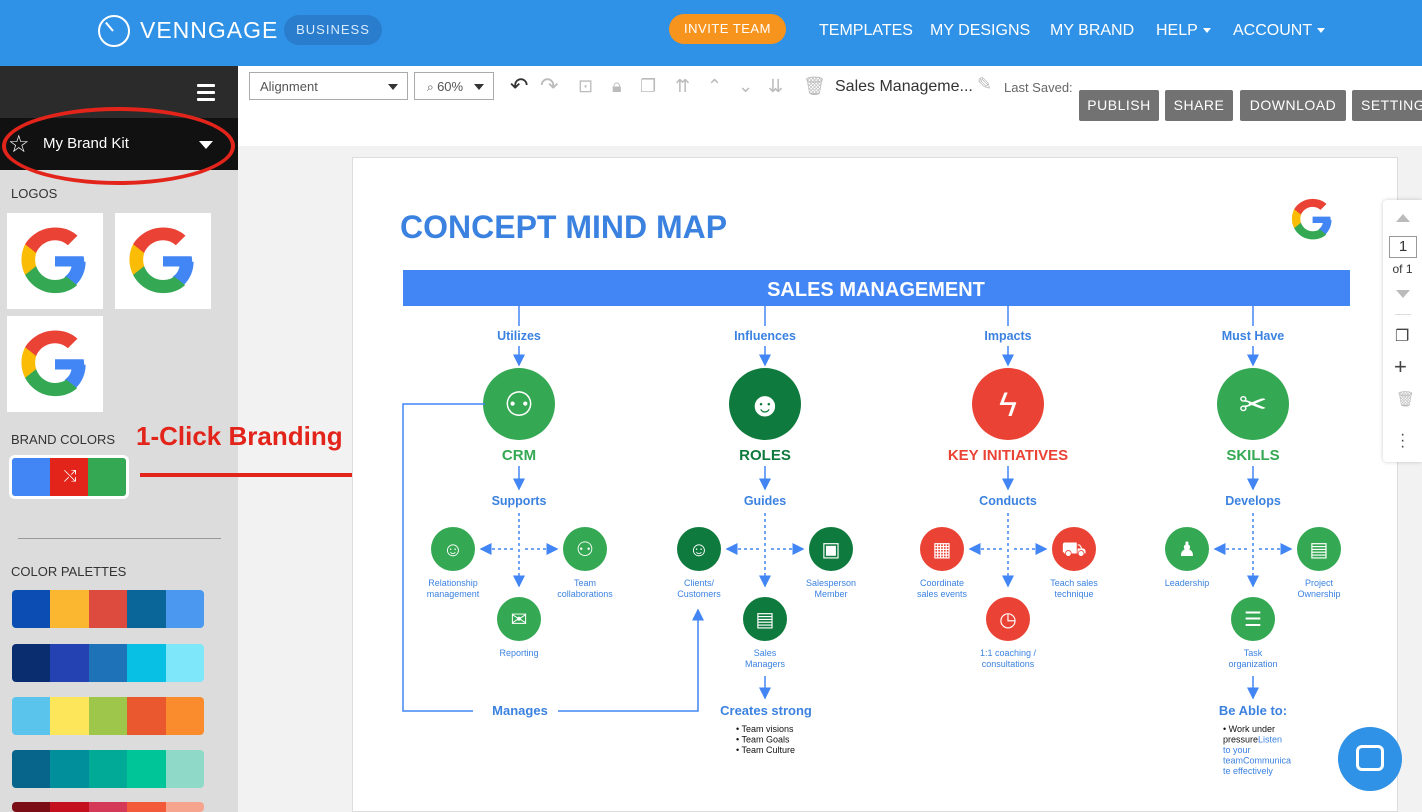 The width and height of the screenshot is (1422, 812). I want to click on redo-icon: ↷, so click(549, 86).